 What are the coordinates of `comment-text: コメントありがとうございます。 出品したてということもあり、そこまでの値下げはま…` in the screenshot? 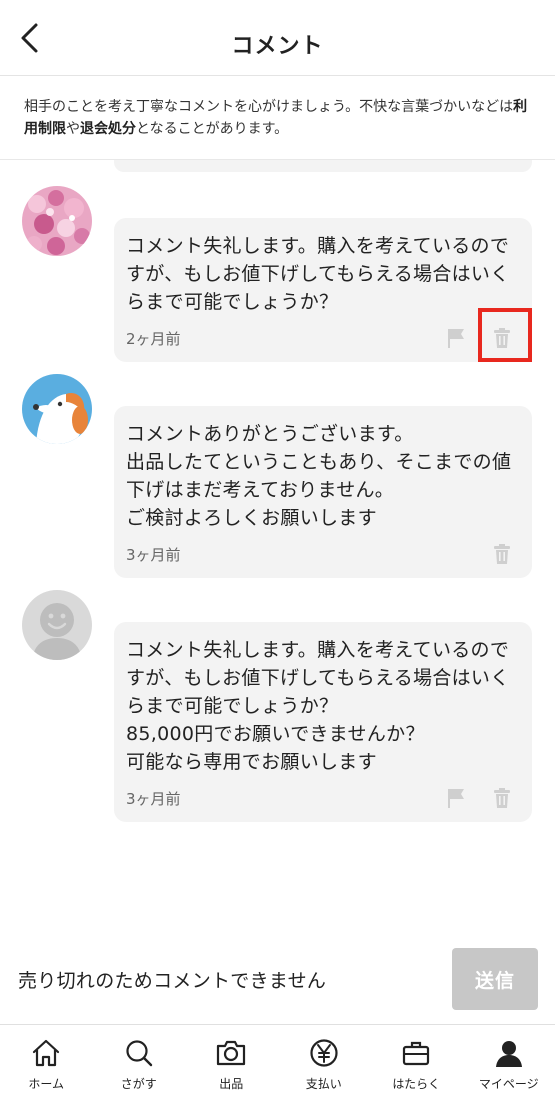 It's located at (319, 476).